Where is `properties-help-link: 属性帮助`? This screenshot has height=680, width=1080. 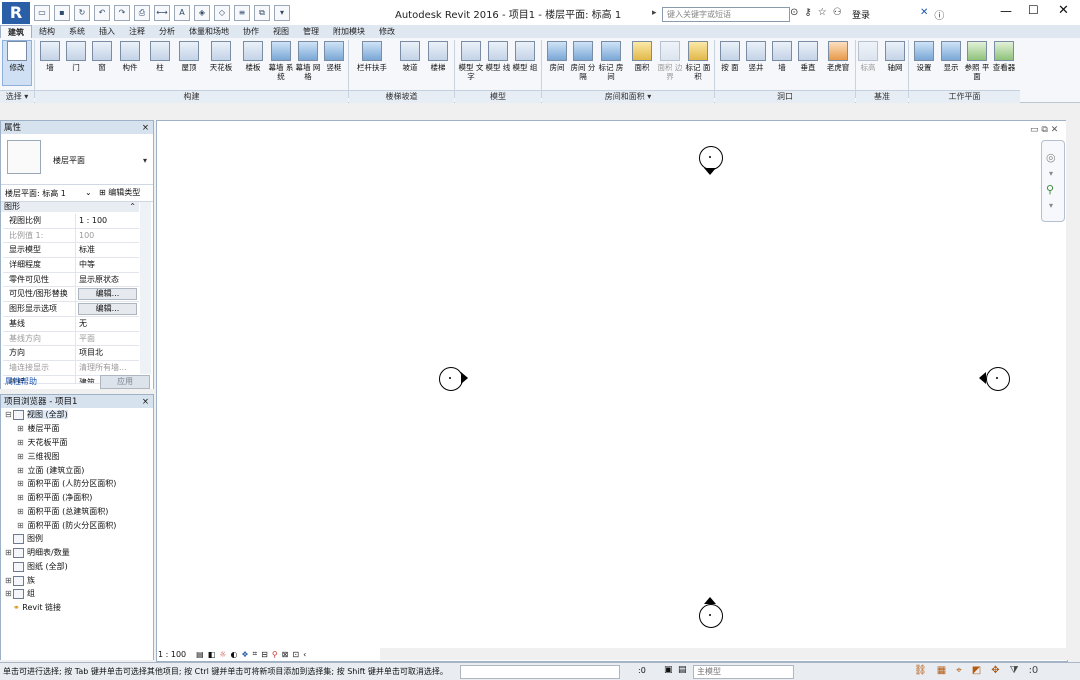
properties-help-link: 属性帮助 is located at coordinates (21, 381).